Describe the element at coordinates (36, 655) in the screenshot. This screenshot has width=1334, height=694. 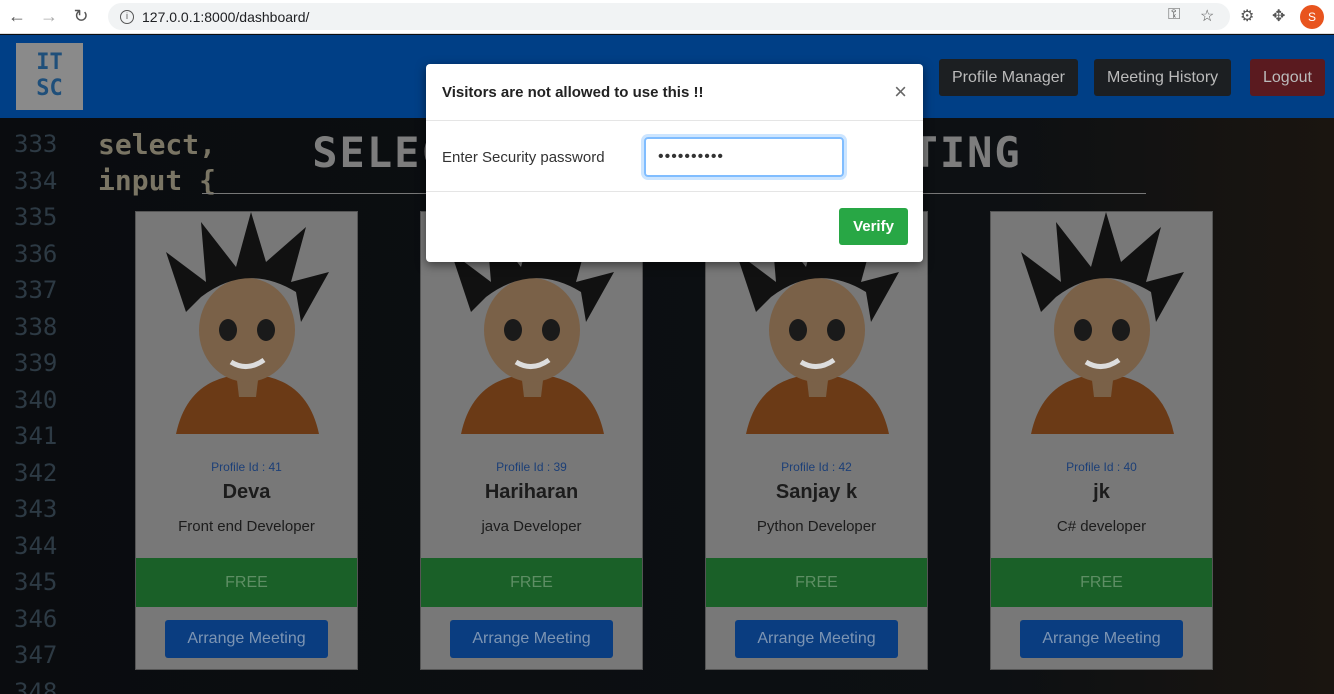
I see `line-number: 347` at that location.